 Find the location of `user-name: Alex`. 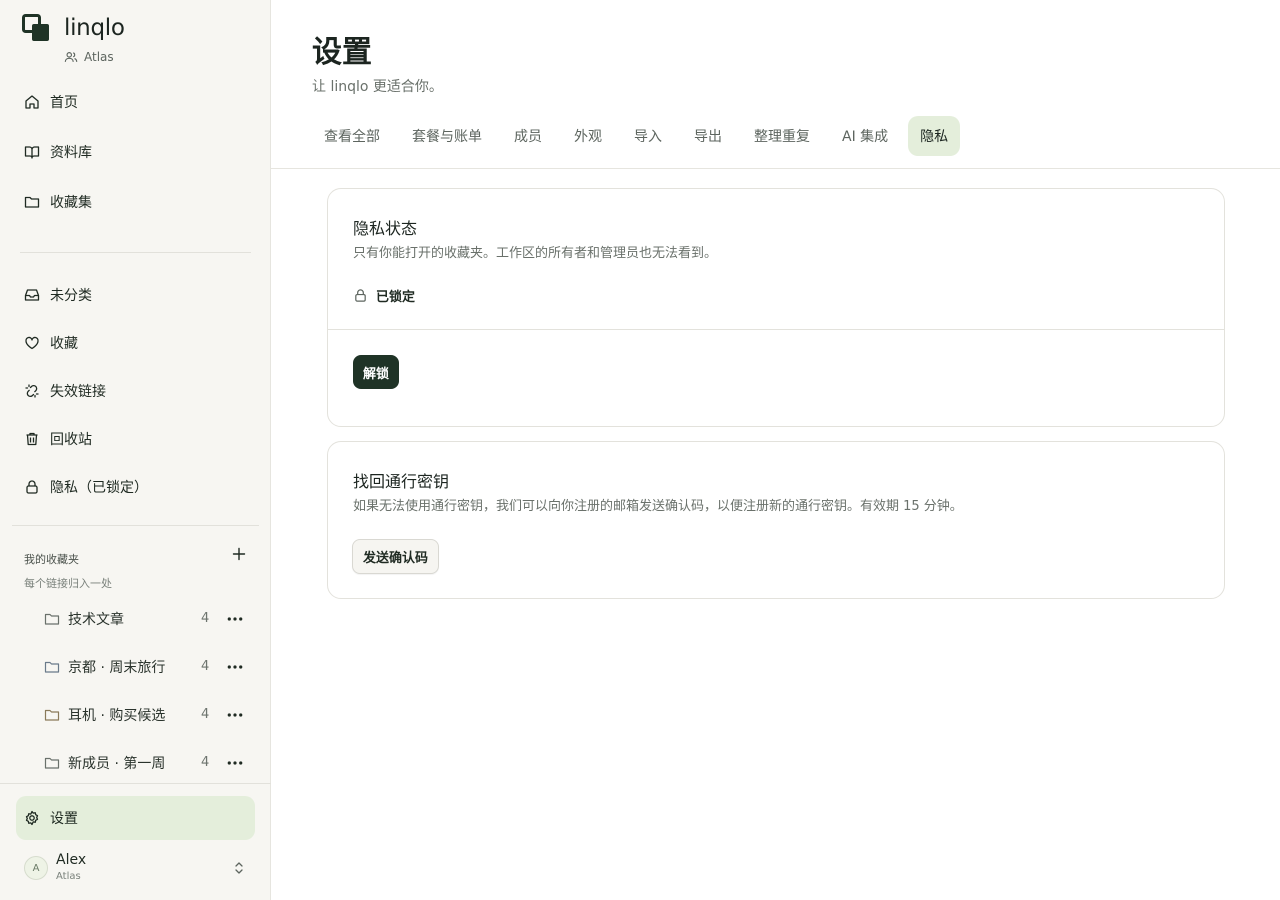

user-name: Alex is located at coordinates (71, 860).